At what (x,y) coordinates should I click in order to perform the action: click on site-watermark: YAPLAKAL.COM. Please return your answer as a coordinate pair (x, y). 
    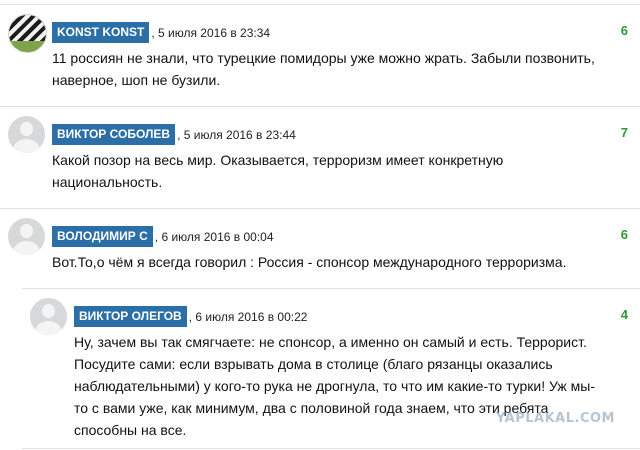
    Looking at the image, I should click on (555, 418).